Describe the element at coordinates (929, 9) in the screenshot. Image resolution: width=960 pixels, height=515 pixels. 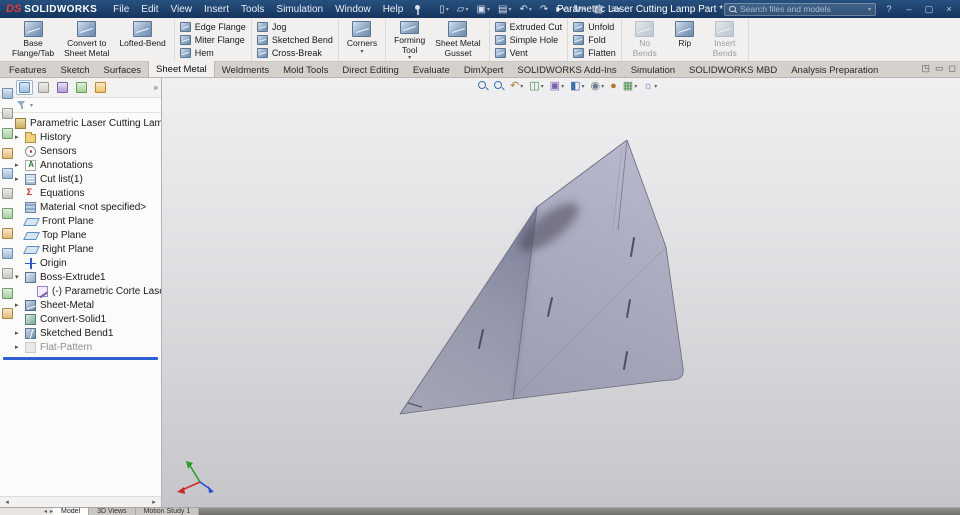
I see `maximize-button: ▢` at that location.